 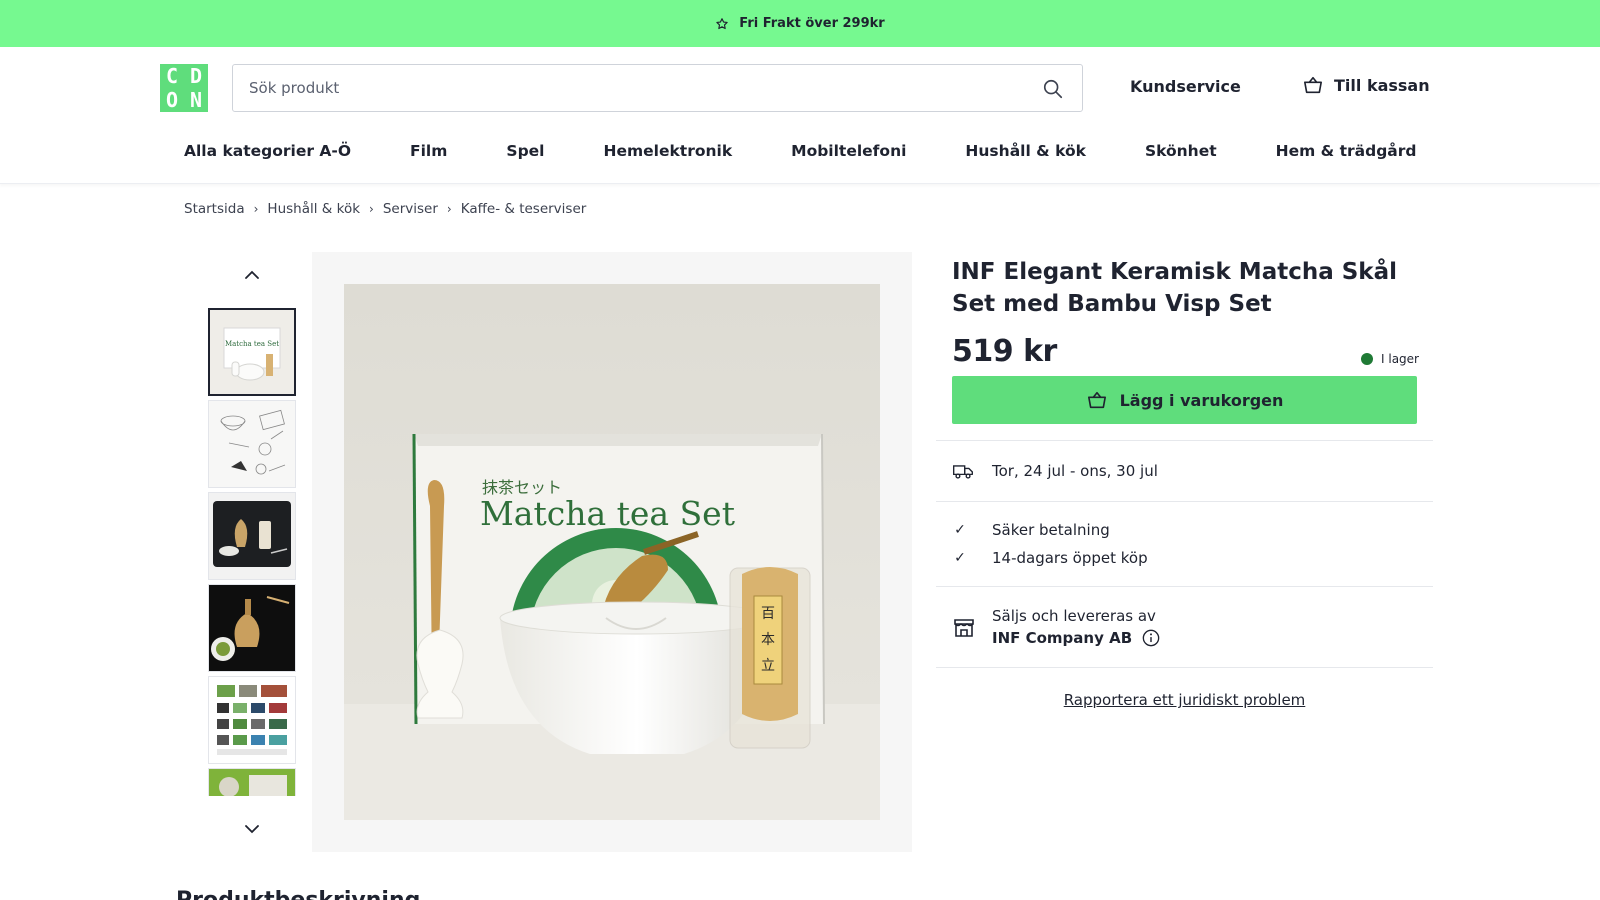 What do you see at coordinates (1201, 400) in the screenshot?
I see `add-to-cart-label: Lägg i varukorgen` at bounding box center [1201, 400].